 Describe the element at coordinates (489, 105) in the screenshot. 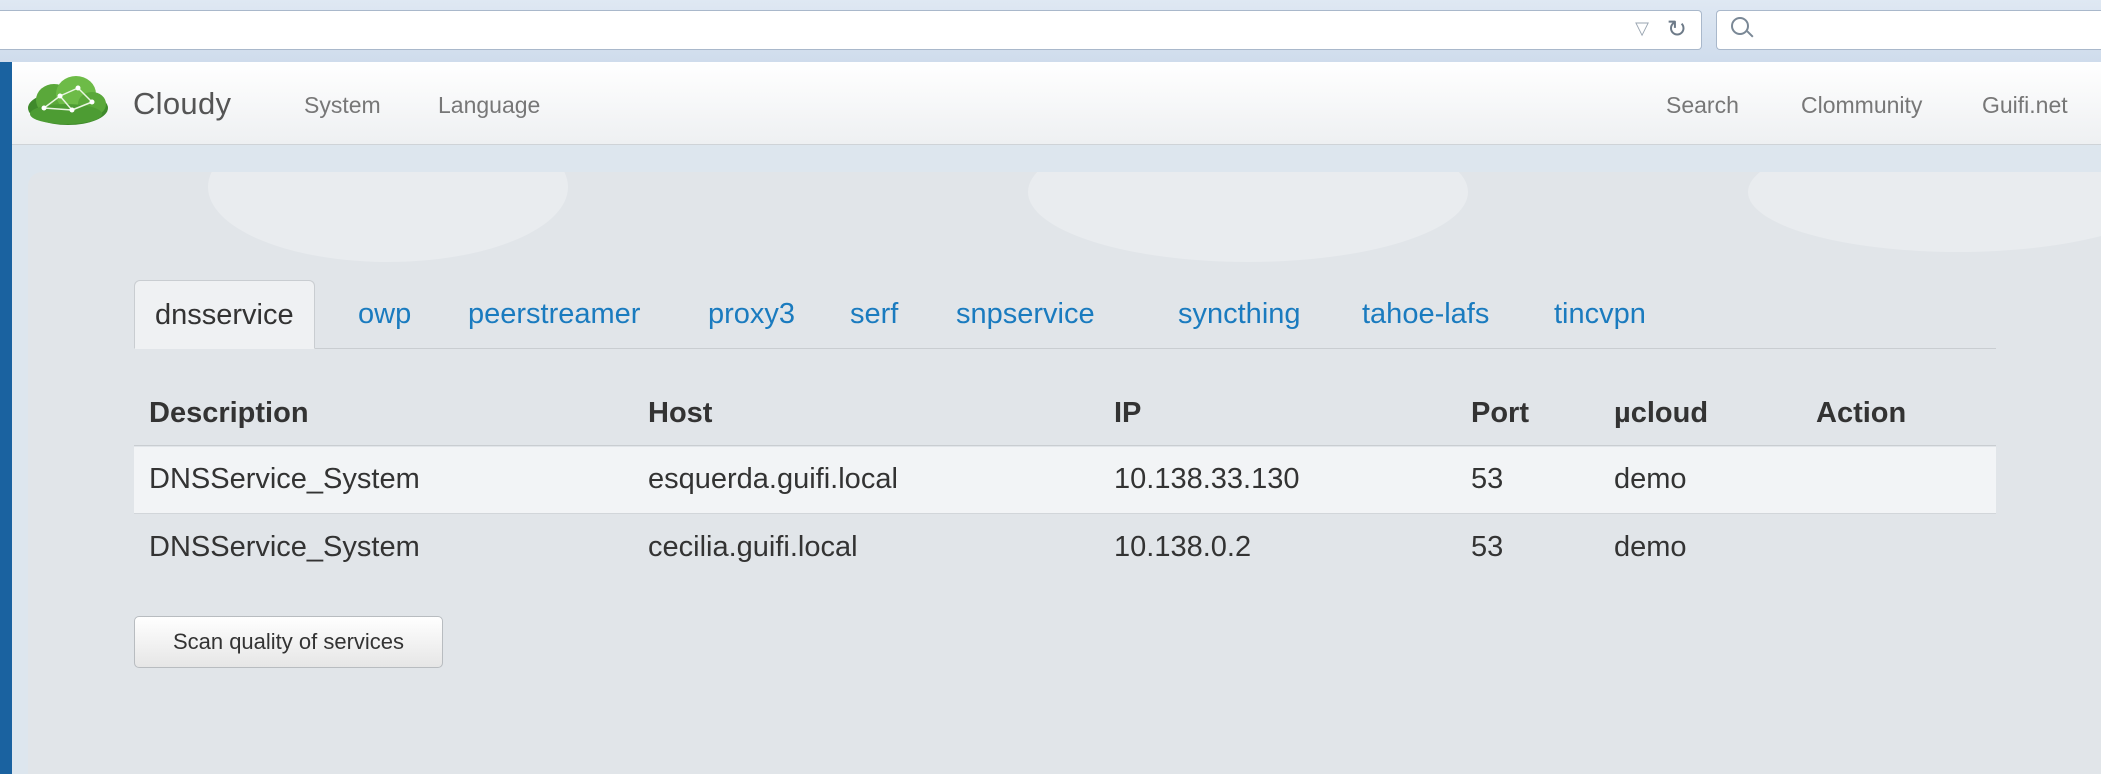

I see `nav-language: Language` at that location.